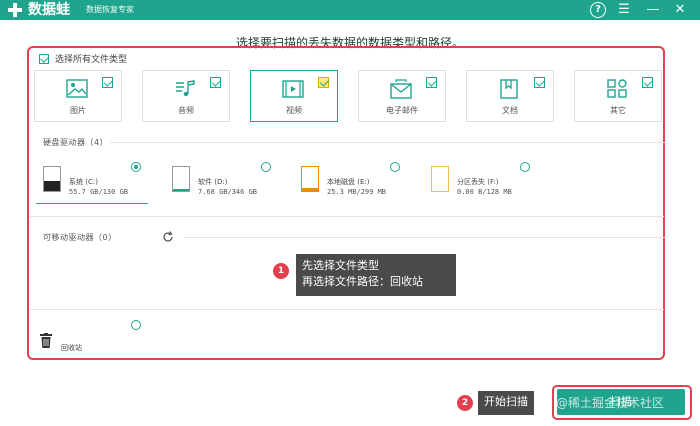  I want to click on type-label: 图片, so click(78, 110).